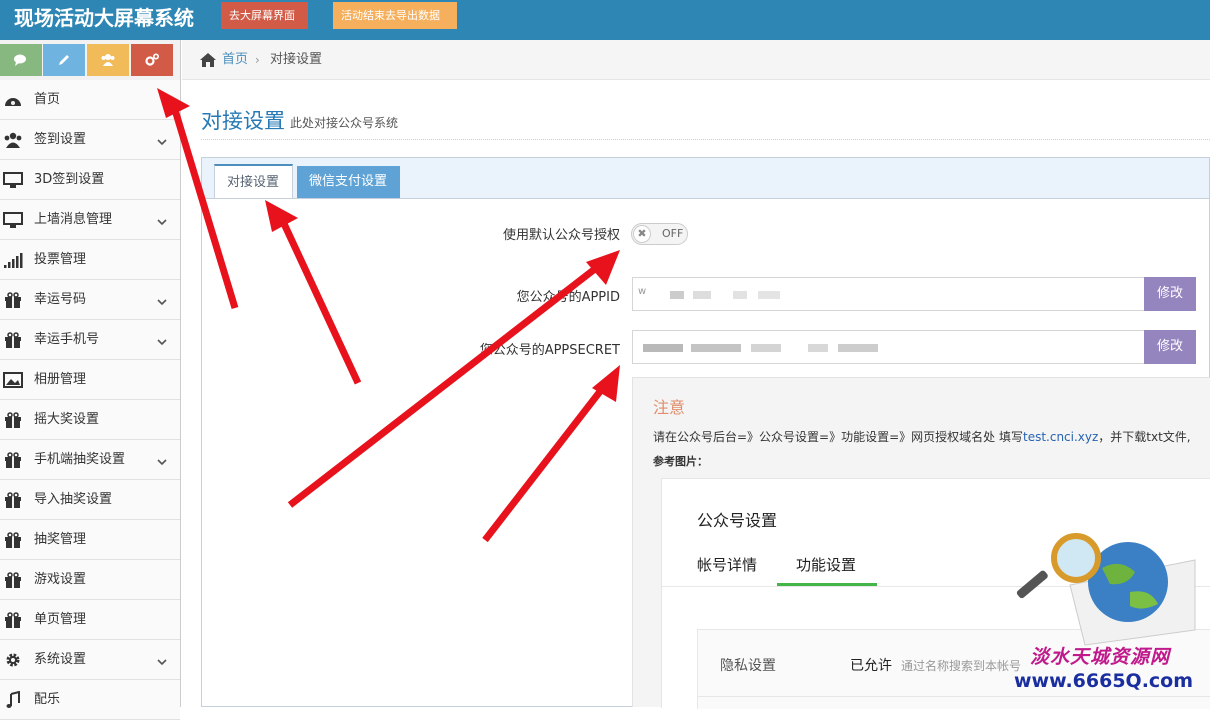 The width and height of the screenshot is (1210, 720). What do you see at coordinates (90, 100) in the screenshot?
I see `sidebar-item: 首页` at bounding box center [90, 100].